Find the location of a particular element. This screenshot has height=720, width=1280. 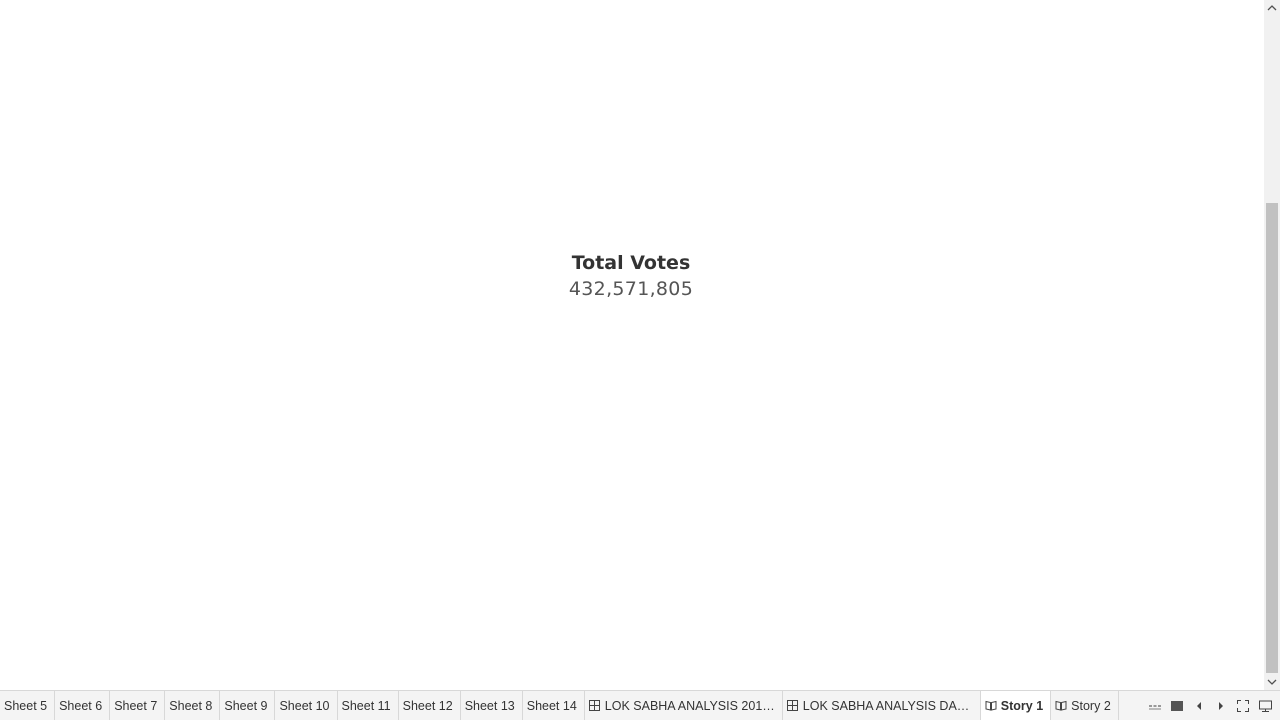

fullscreen-icon is located at coordinates (1243, 706).